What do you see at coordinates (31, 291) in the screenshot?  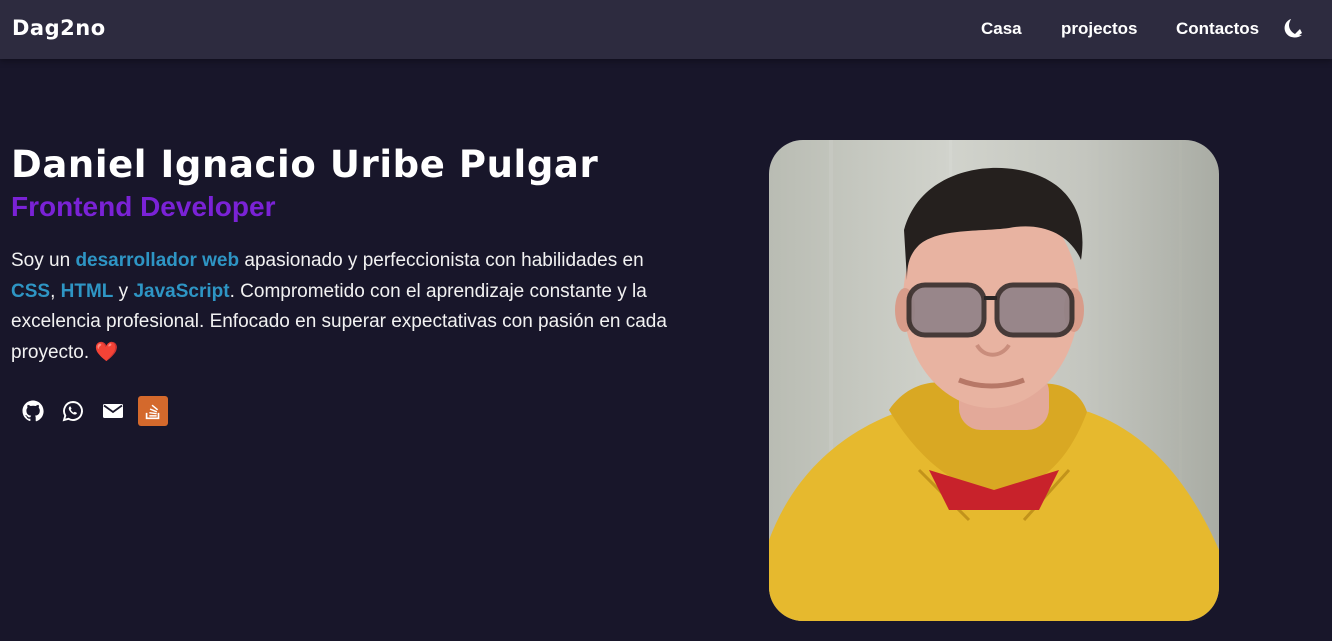 I see `bio-highlight-css: CSS` at bounding box center [31, 291].